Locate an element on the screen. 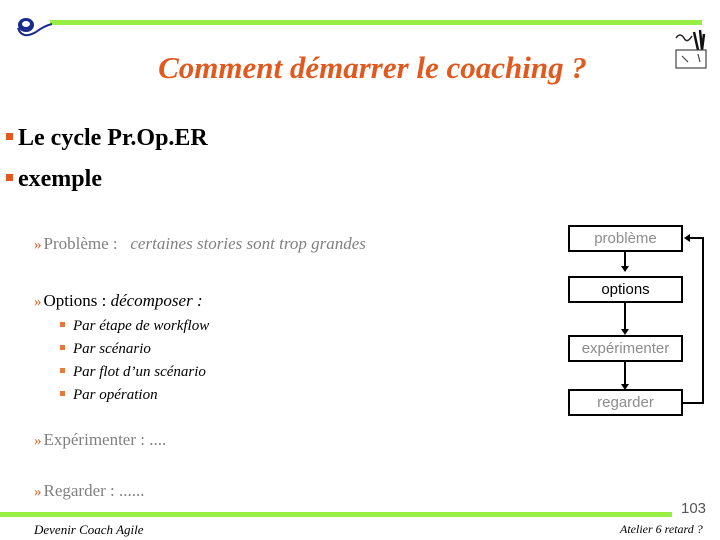 The height and width of the screenshot is (540, 720). footer-left: Devenir Coach Agile is located at coordinates (89, 529).